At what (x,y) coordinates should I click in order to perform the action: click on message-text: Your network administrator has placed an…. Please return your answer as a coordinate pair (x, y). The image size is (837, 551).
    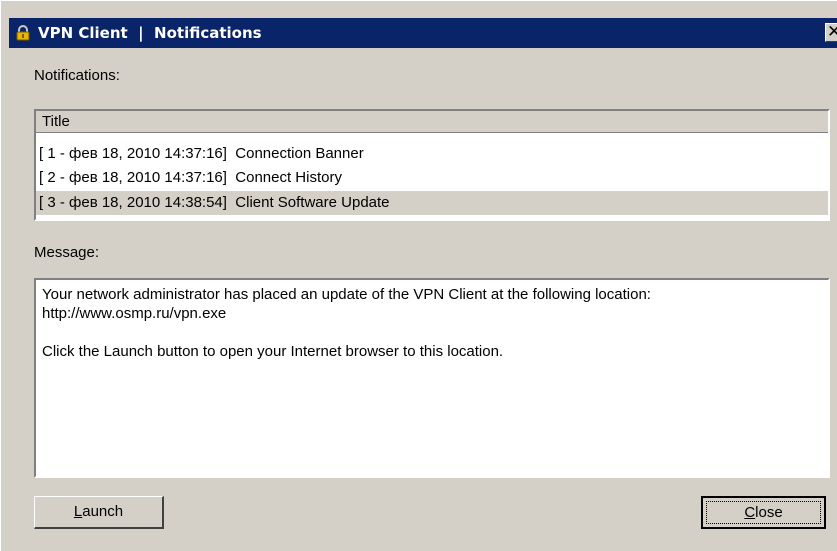
    Looking at the image, I should click on (346, 323).